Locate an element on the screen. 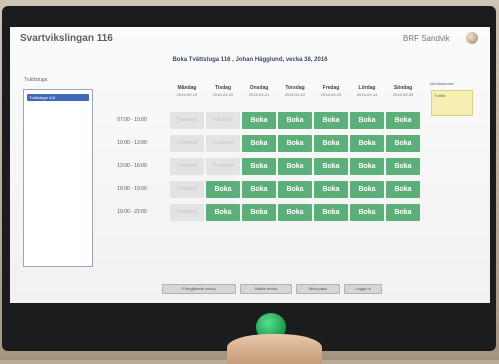 The width and height of the screenshot is (499, 364). app-title: Svartvikslingan 116 is located at coordinates (66, 38).